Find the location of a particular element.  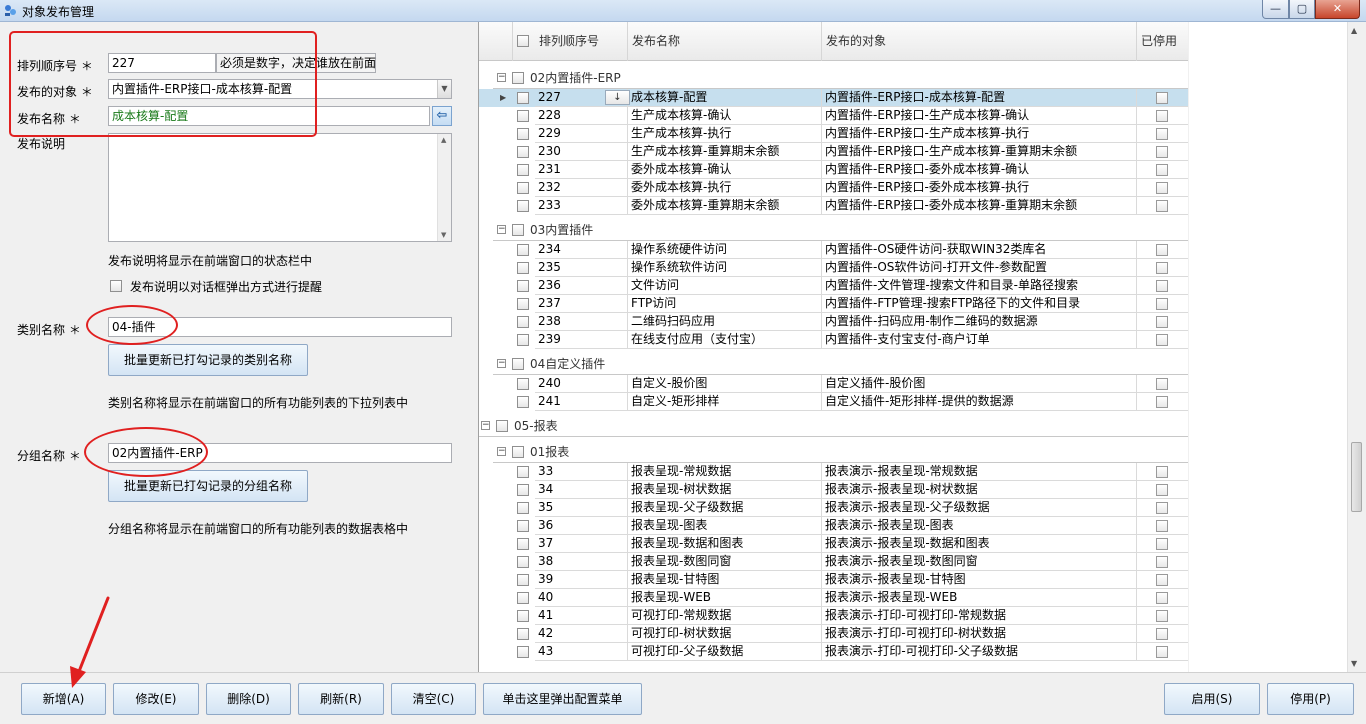

cell-seq: 237 is located at coordinates (581, 304).